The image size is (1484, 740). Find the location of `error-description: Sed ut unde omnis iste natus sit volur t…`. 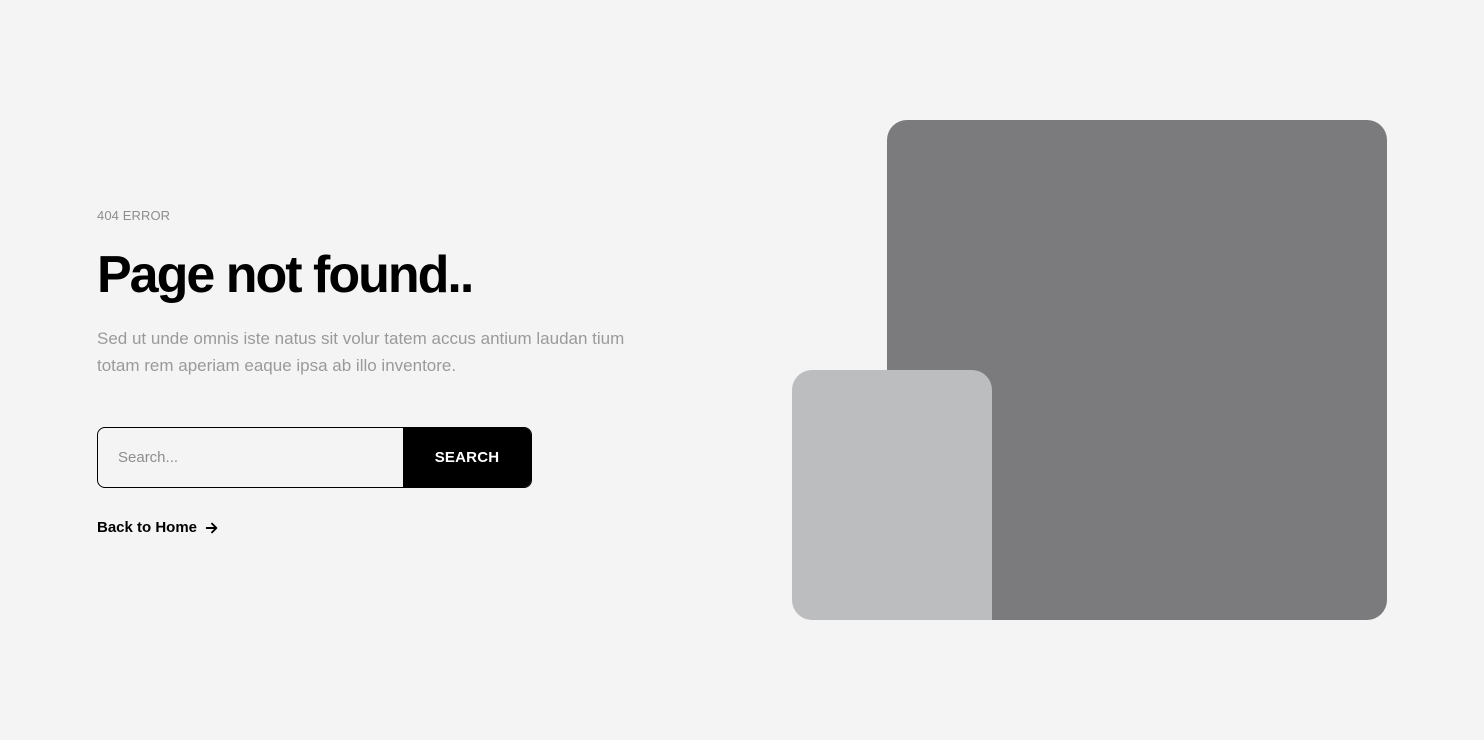

error-description: Sed ut unde omnis iste natus sit volur t… is located at coordinates (361, 352).